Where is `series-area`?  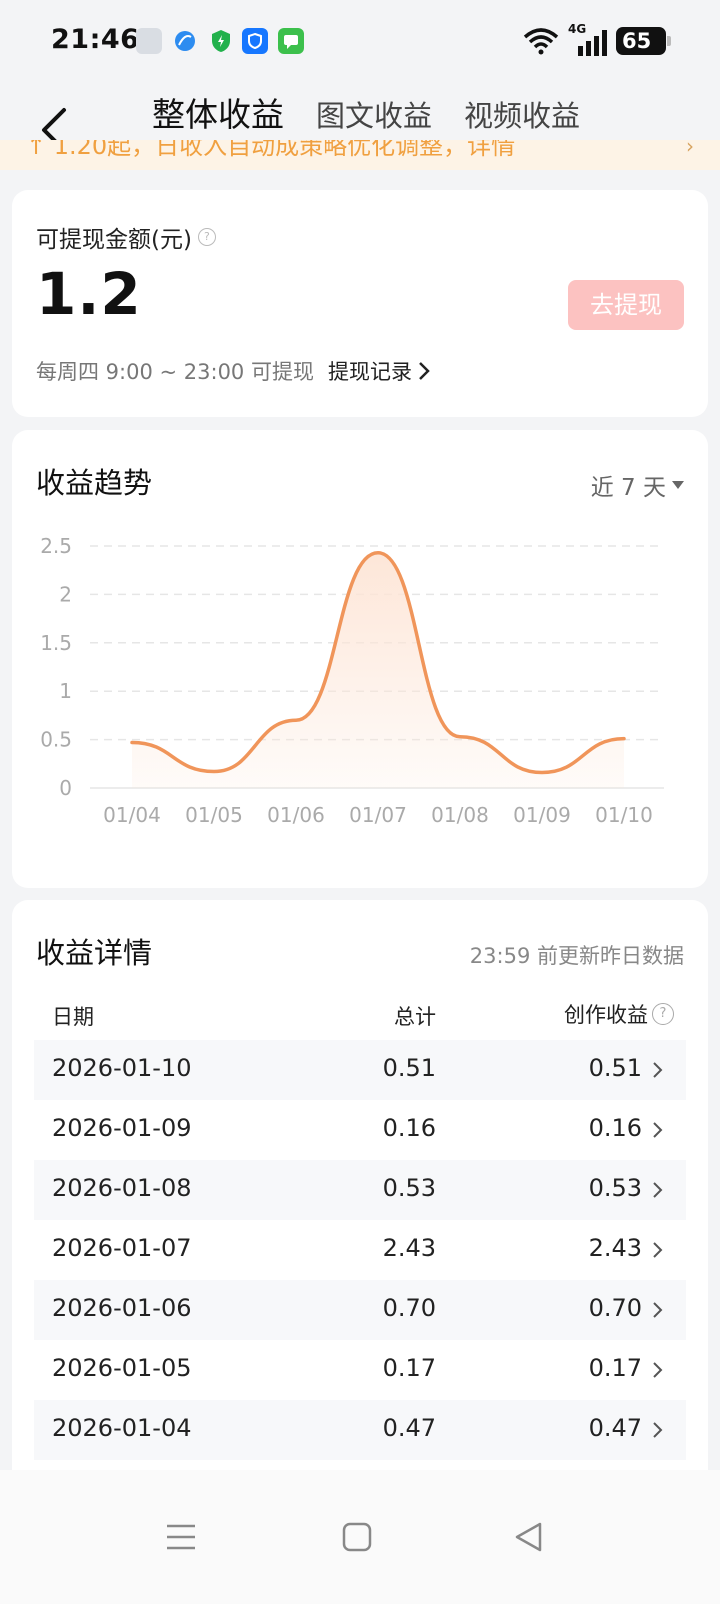
series-area is located at coordinates (378, 670).